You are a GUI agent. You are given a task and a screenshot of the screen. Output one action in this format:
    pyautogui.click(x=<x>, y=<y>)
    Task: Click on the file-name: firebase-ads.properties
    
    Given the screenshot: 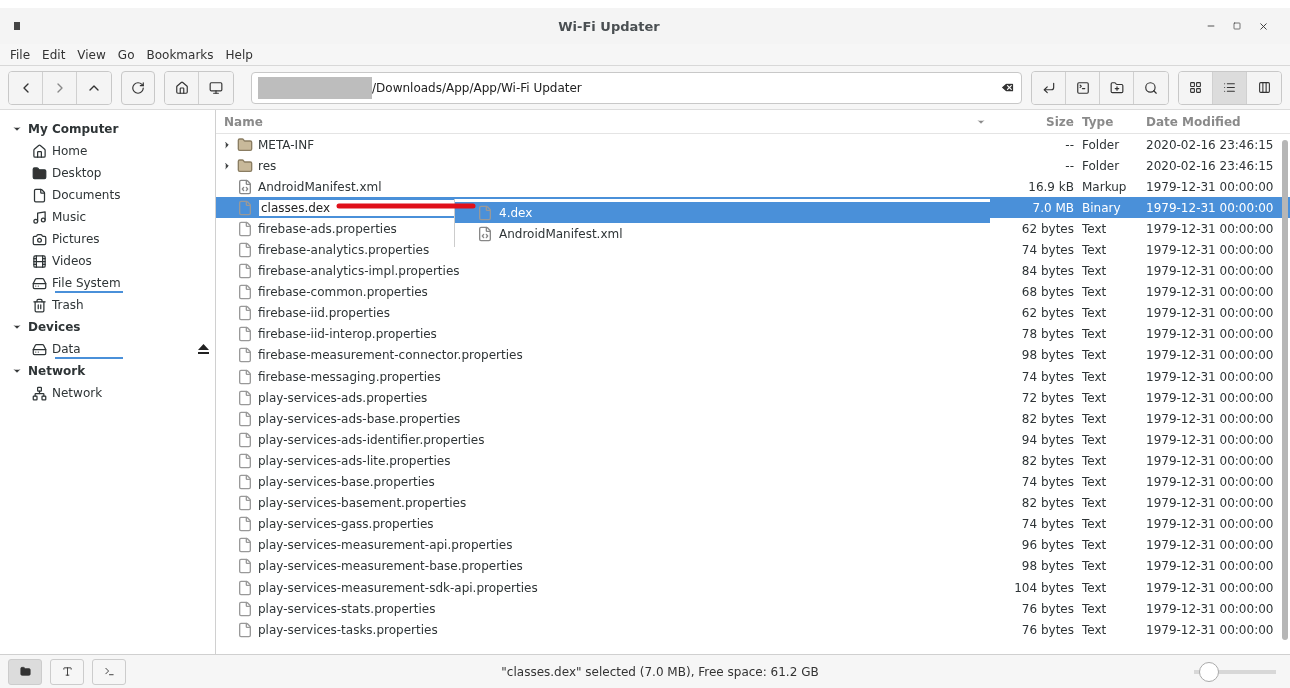 What is the action you would take?
    pyautogui.click(x=327, y=228)
    